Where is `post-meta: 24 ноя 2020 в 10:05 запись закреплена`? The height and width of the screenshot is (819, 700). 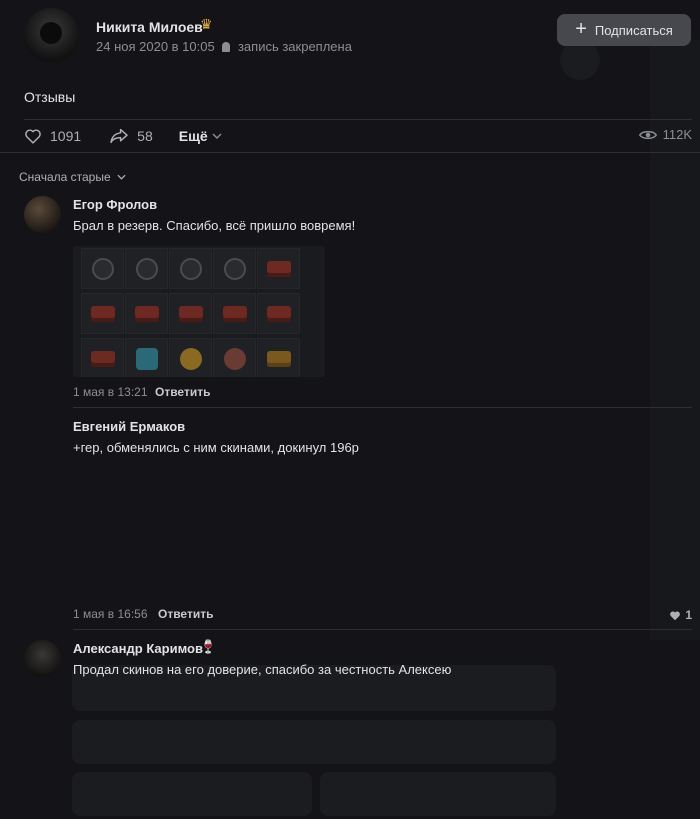 post-meta: 24 ноя 2020 в 10:05 запись закреплена is located at coordinates (224, 46).